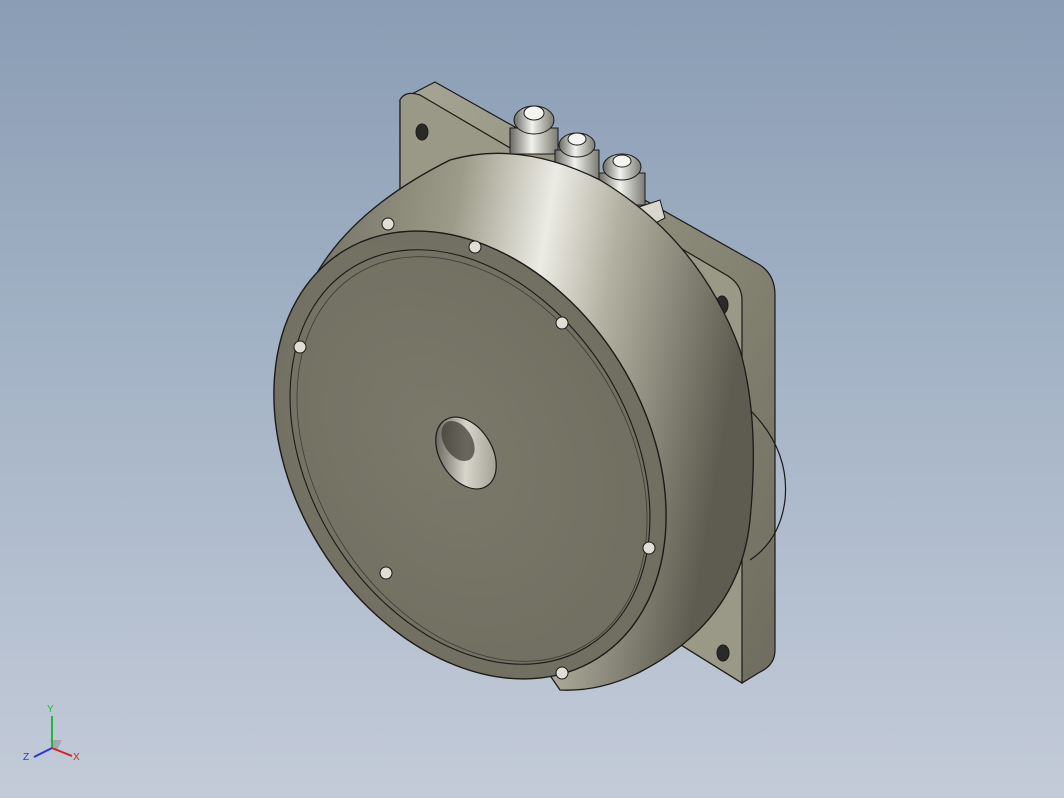  Describe the element at coordinates (76, 757) in the screenshot. I see `x-axis-label: X` at that location.